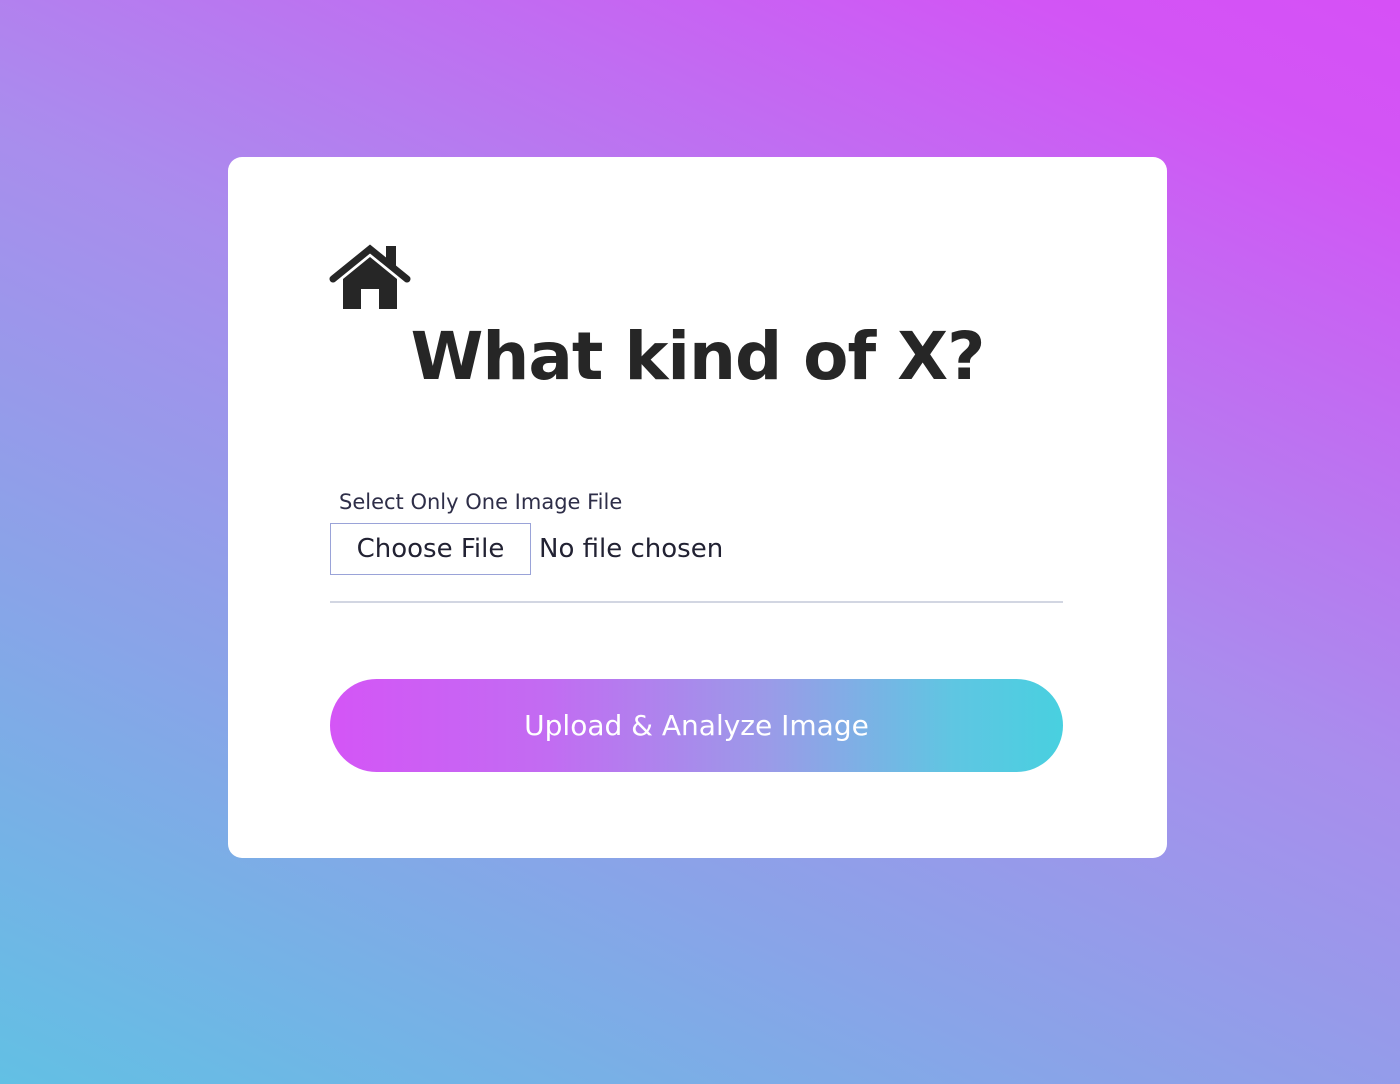  Describe the element at coordinates (481, 502) in the screenshot. I see `file-field-label: Select Only One Image File` at that location.